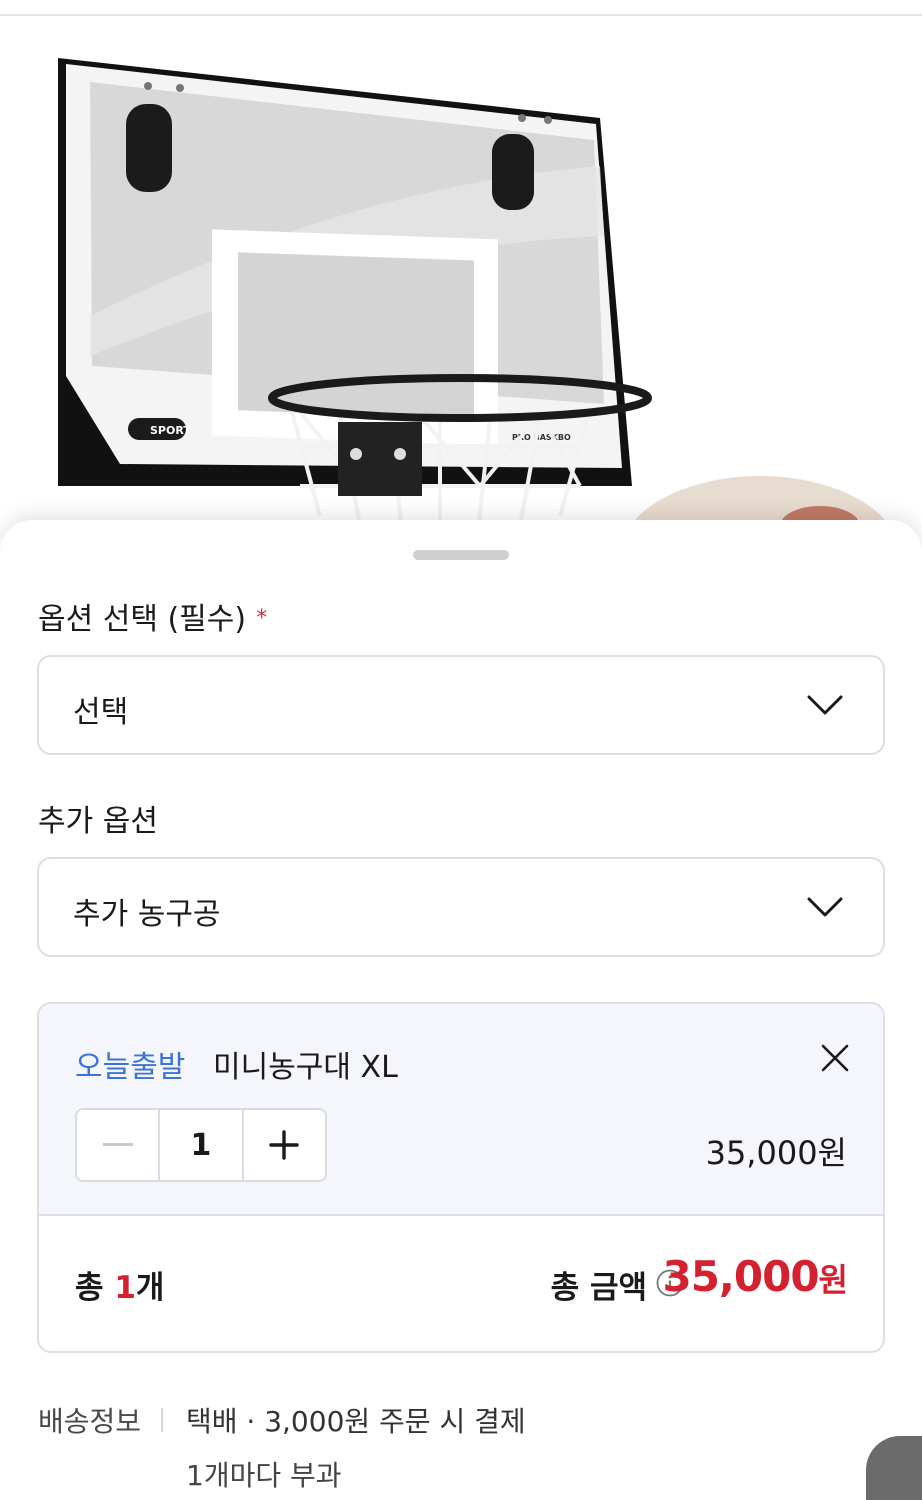 The width and height of the screenshot is (922, 1500). Describe the element at coordinates (461, 1283) in the screenshot. I see `total-summary: 총 1개 총 금액 35,000원` at that location.